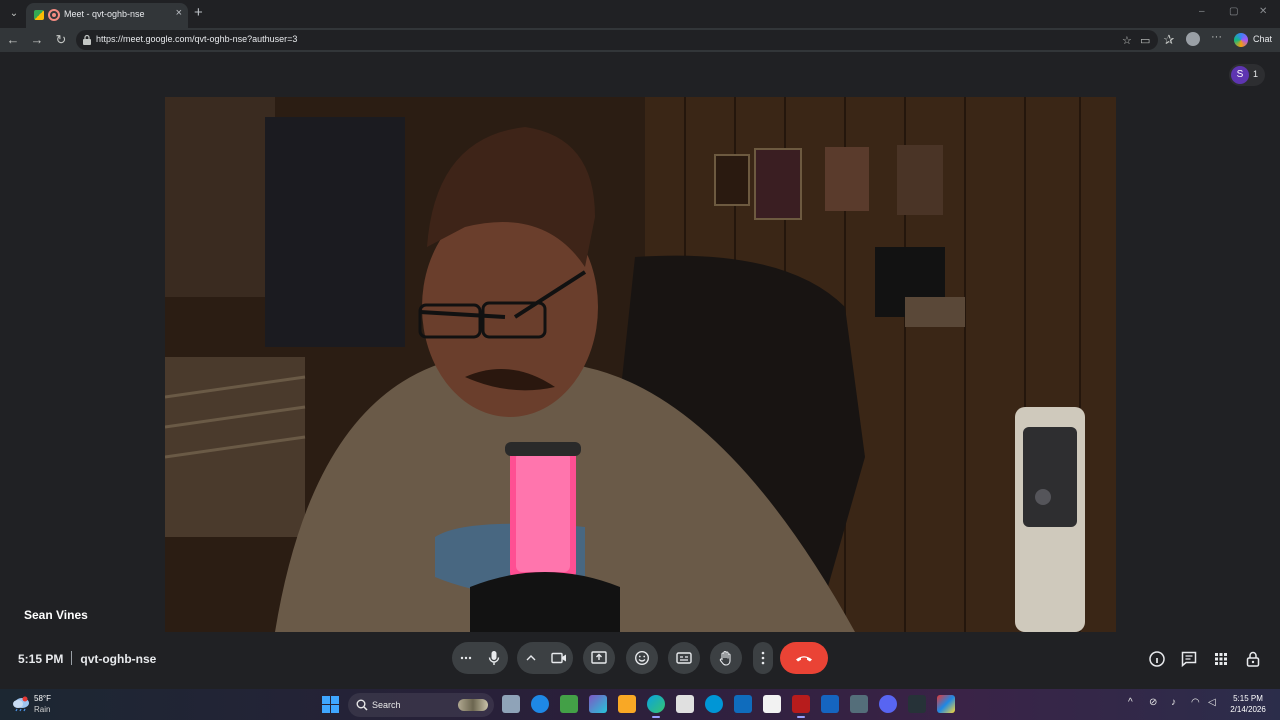 This screenshot has width=1280, height=720. Describe the element at coordinates (946, 704) in the screenshot. I see `paint-icon` at that location.